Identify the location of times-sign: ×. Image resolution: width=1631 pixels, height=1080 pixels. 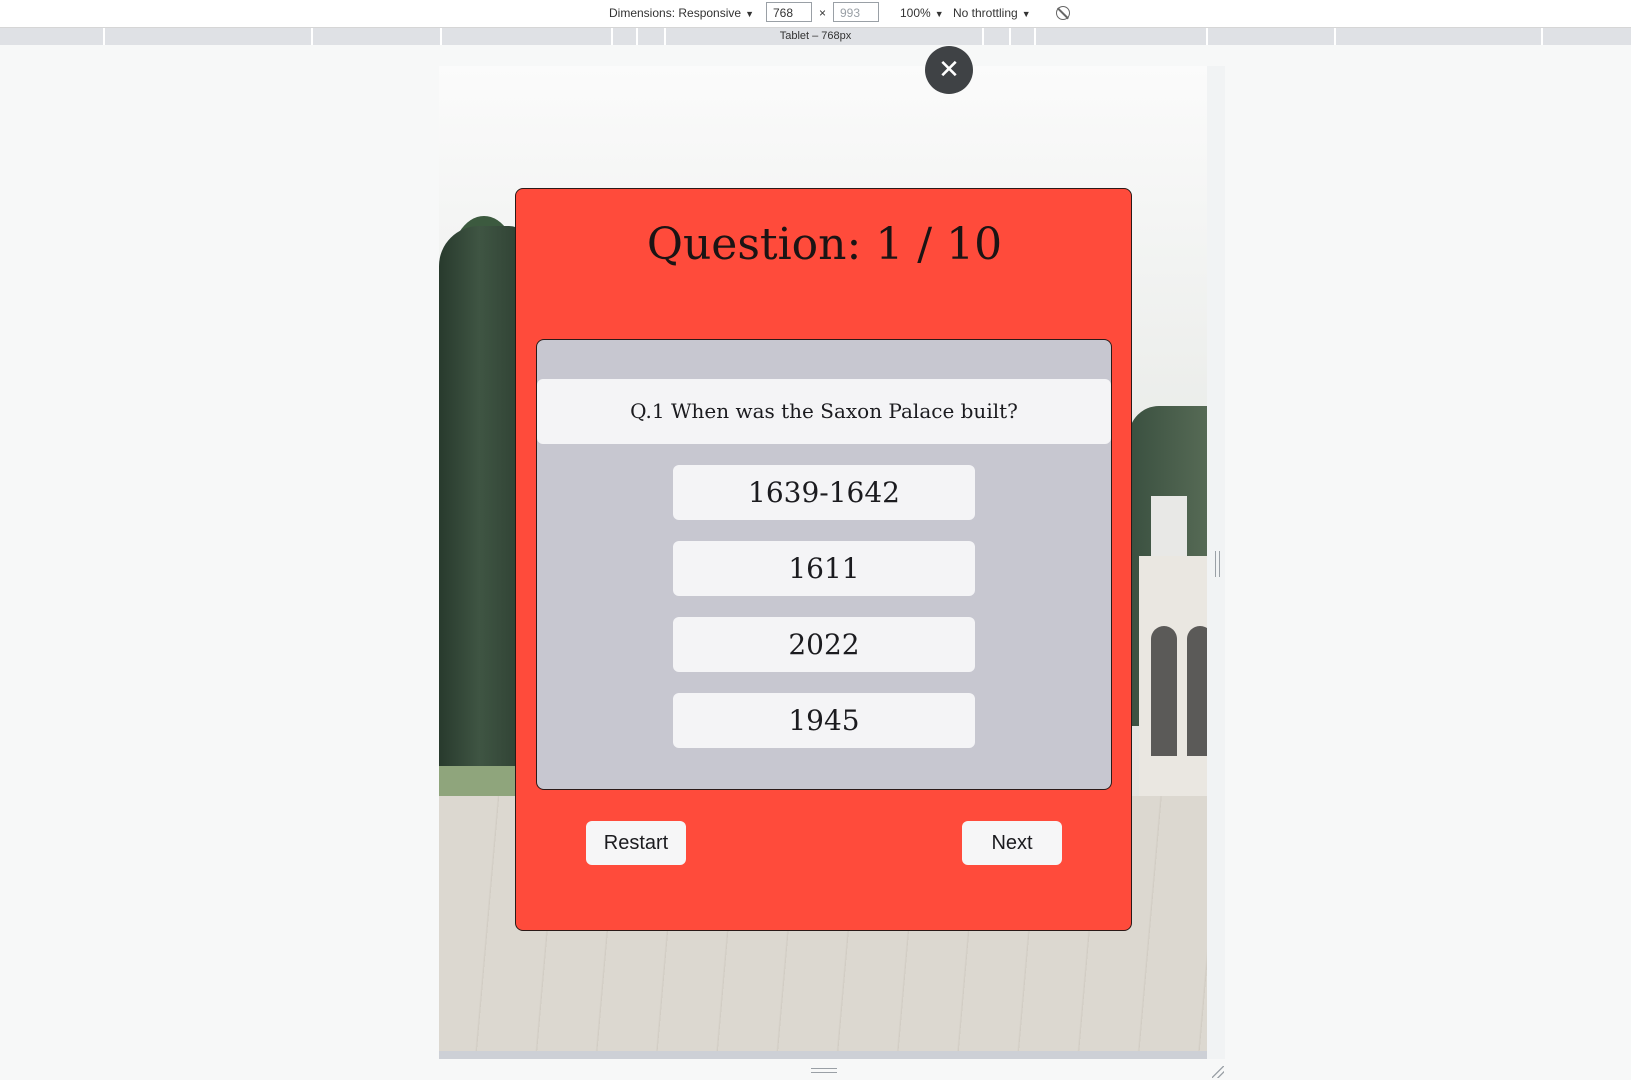
(823, 13).